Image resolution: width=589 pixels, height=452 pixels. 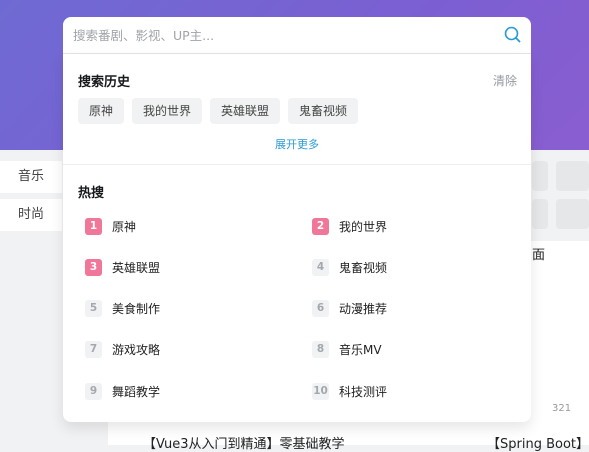 What do you see at coordinates (320, 308) in the screenshot?
I see `rank-badge: 6` at bounding box center [320, 308].